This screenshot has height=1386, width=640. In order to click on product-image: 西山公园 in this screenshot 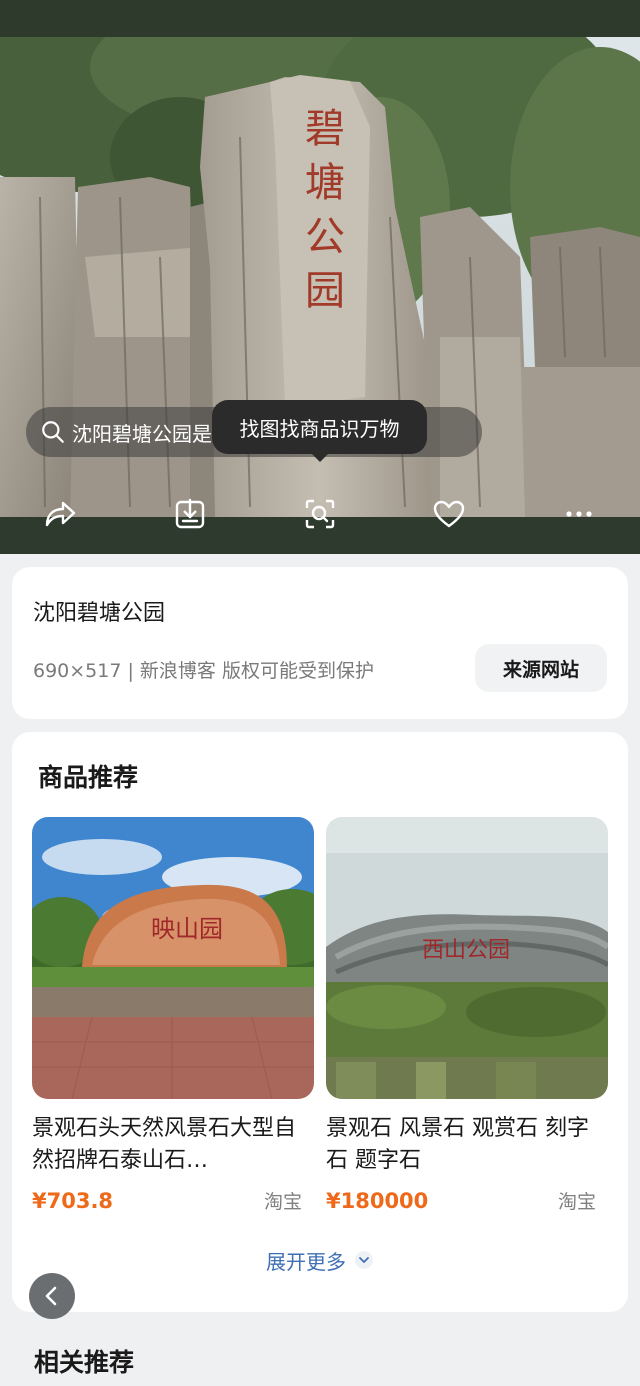, I will do `click(468, 958)`.